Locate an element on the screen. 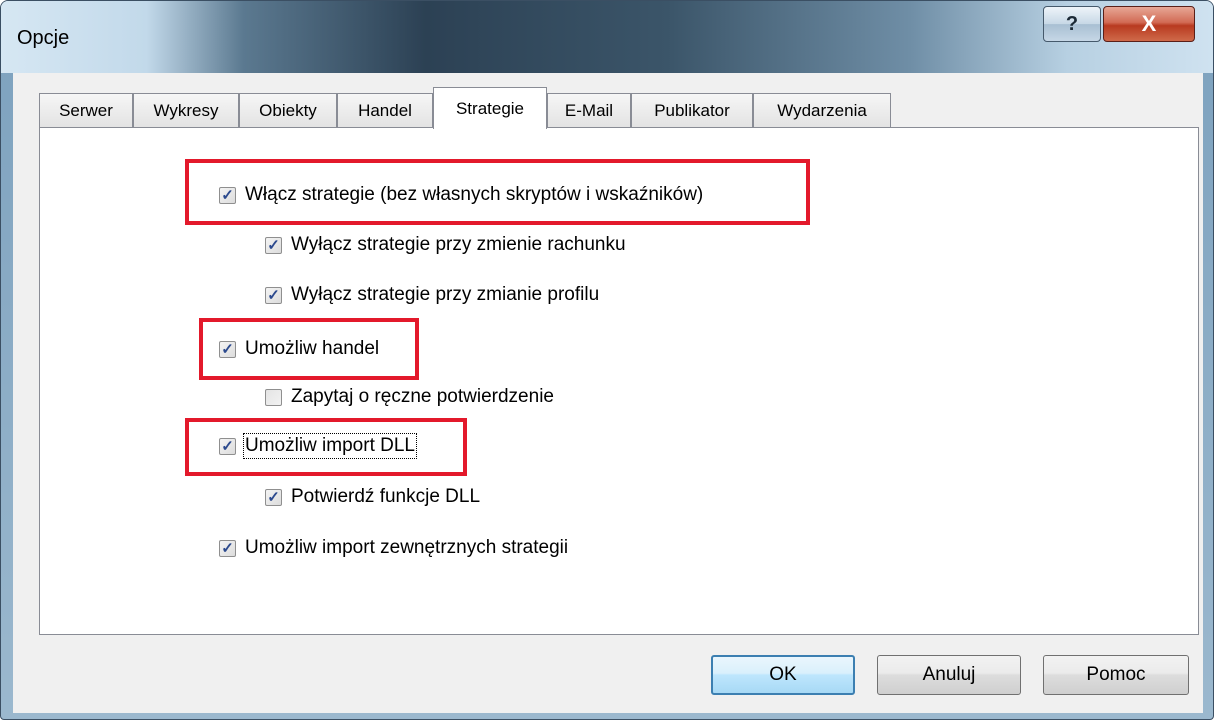 Image resolution: width=1214 pixels, height=720 pixels. checkbox-ask-manual-confirmation is located at coordinates (273, 397).